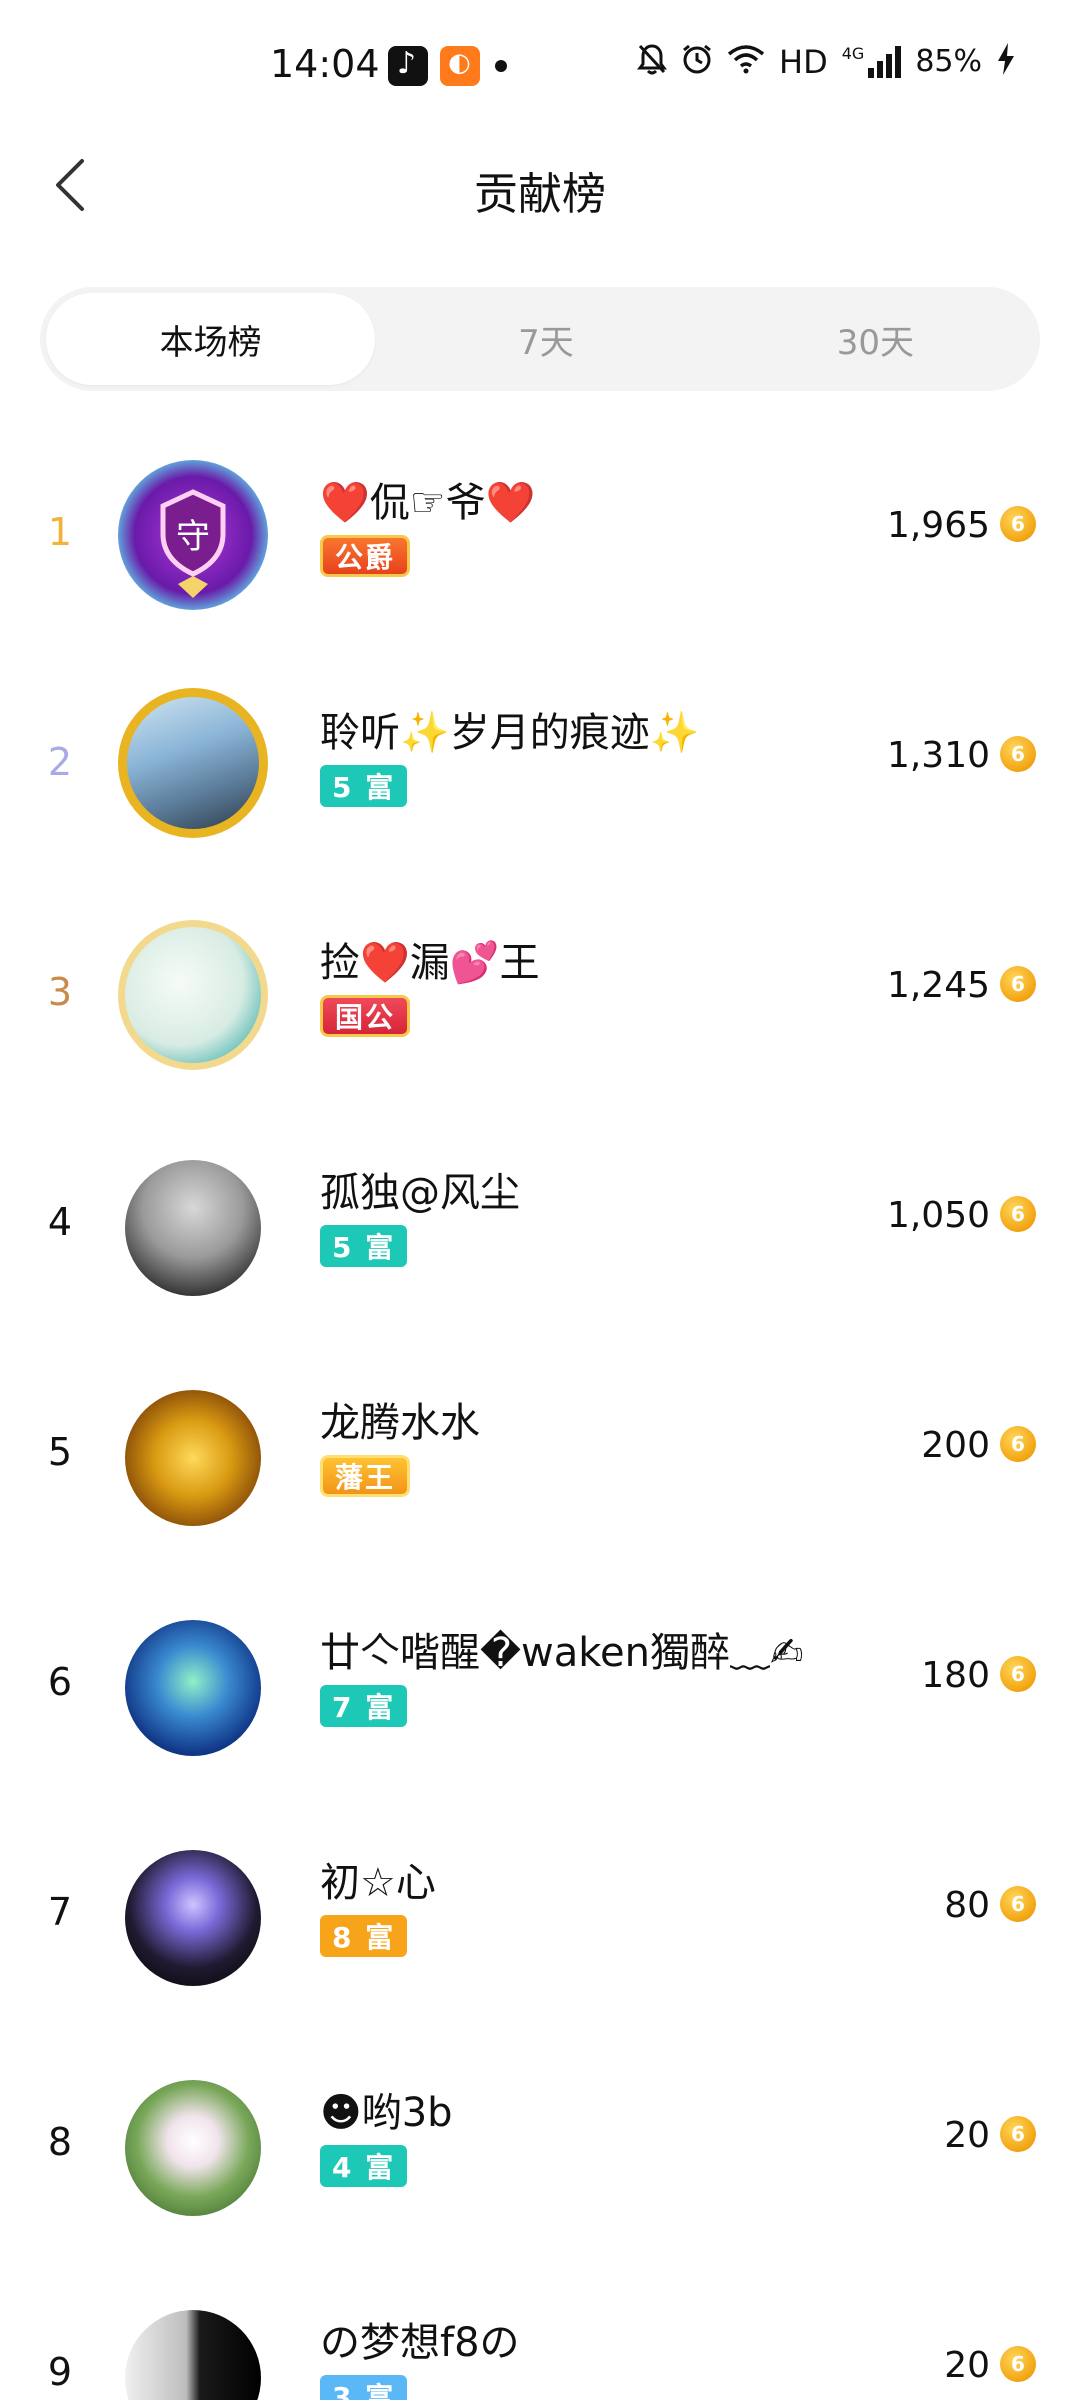  I want to click on contribution-score: 1,245, so click(938, 985).